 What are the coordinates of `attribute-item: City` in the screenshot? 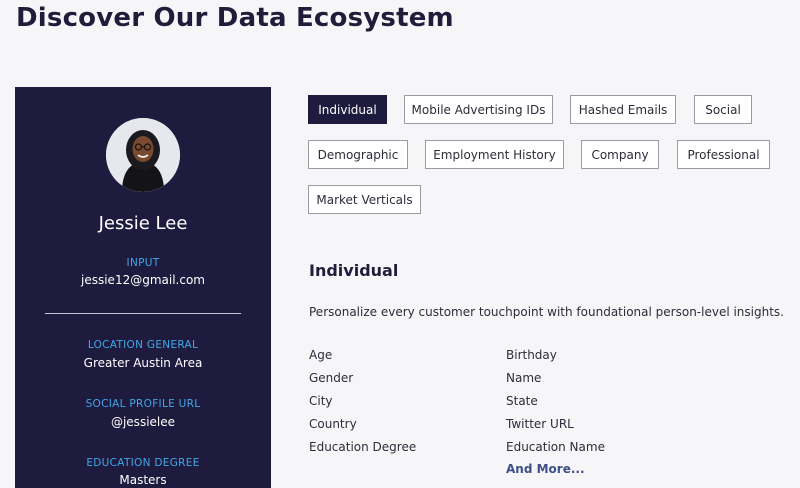 It's located at (321, 401).